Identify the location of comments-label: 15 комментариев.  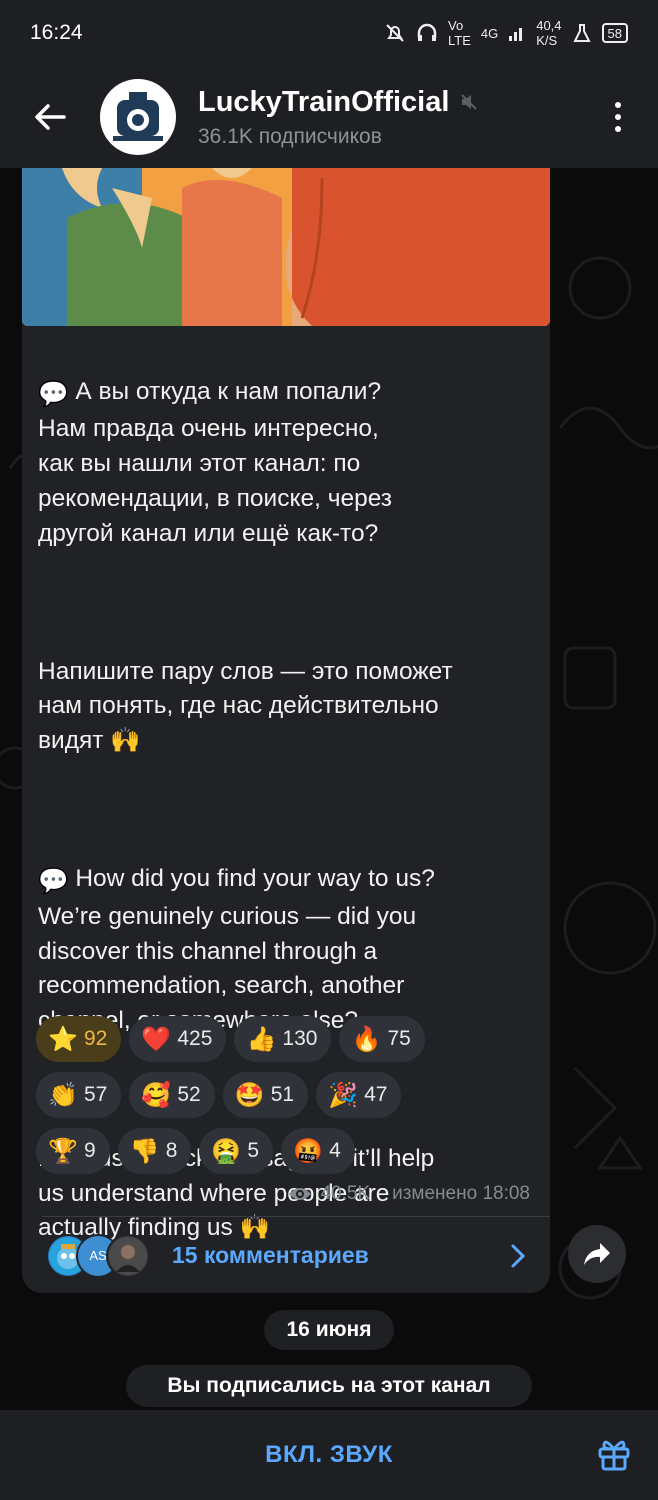
(270, 1255).